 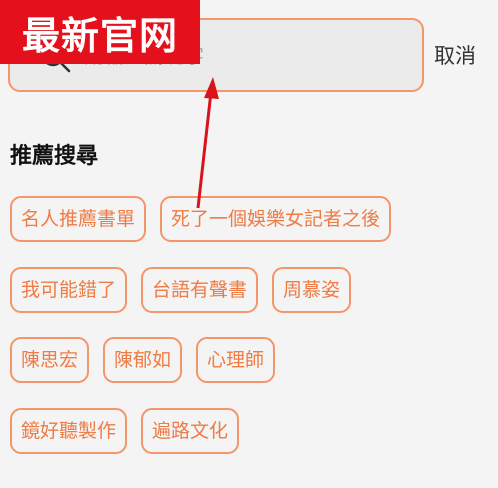 I want to click on tag-row: 鏡好聽製作 遍路文化, so click(x=125, y=431).